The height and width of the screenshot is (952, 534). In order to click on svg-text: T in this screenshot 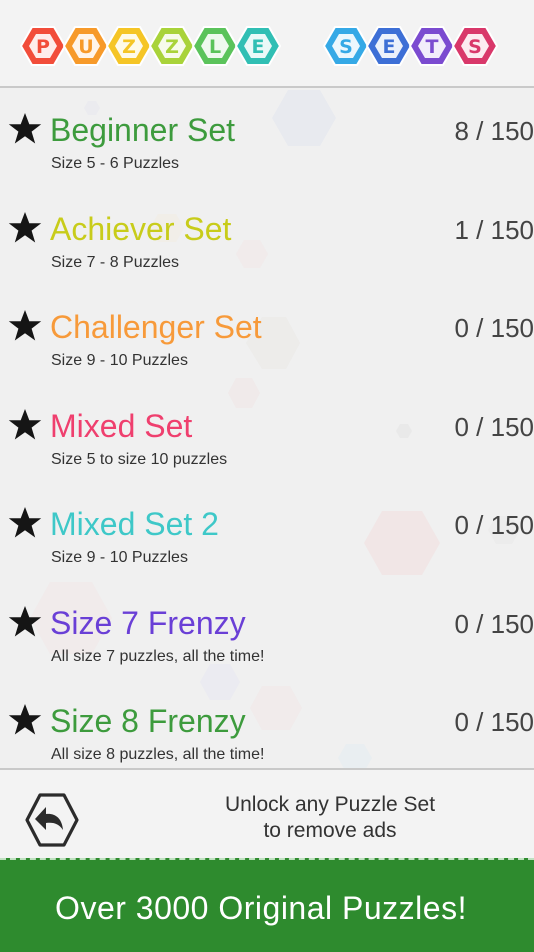, I will do `click(432, 47)`.